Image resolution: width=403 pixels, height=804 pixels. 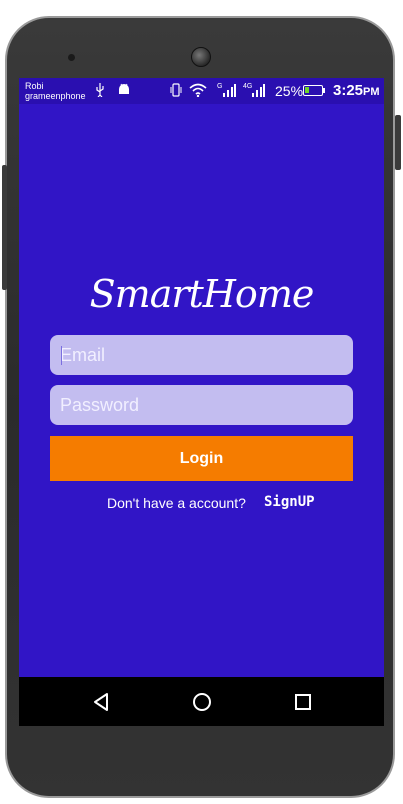 I want to click on recents-icon, so click(x=303, y=702).